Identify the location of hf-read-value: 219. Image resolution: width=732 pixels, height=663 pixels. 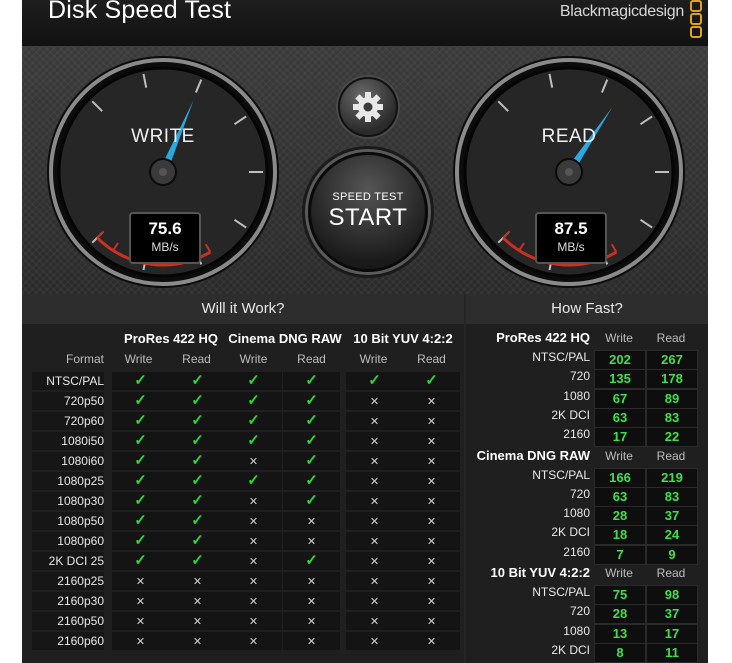
(672, 477).